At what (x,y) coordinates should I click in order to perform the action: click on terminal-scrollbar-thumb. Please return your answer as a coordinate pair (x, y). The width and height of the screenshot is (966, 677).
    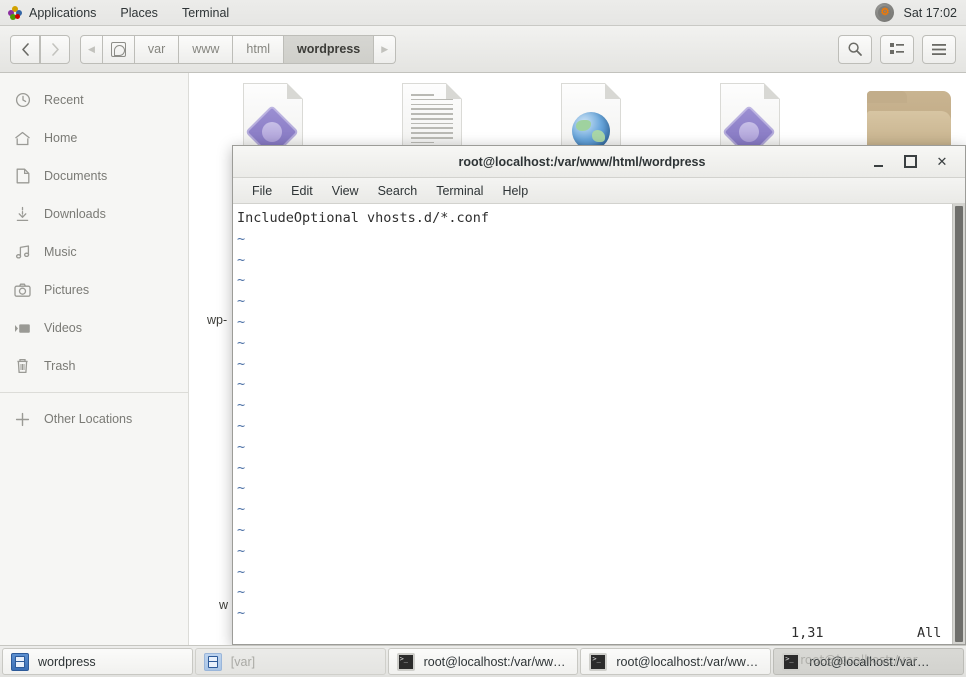
    Looking at the image, I should click on (959, 424).